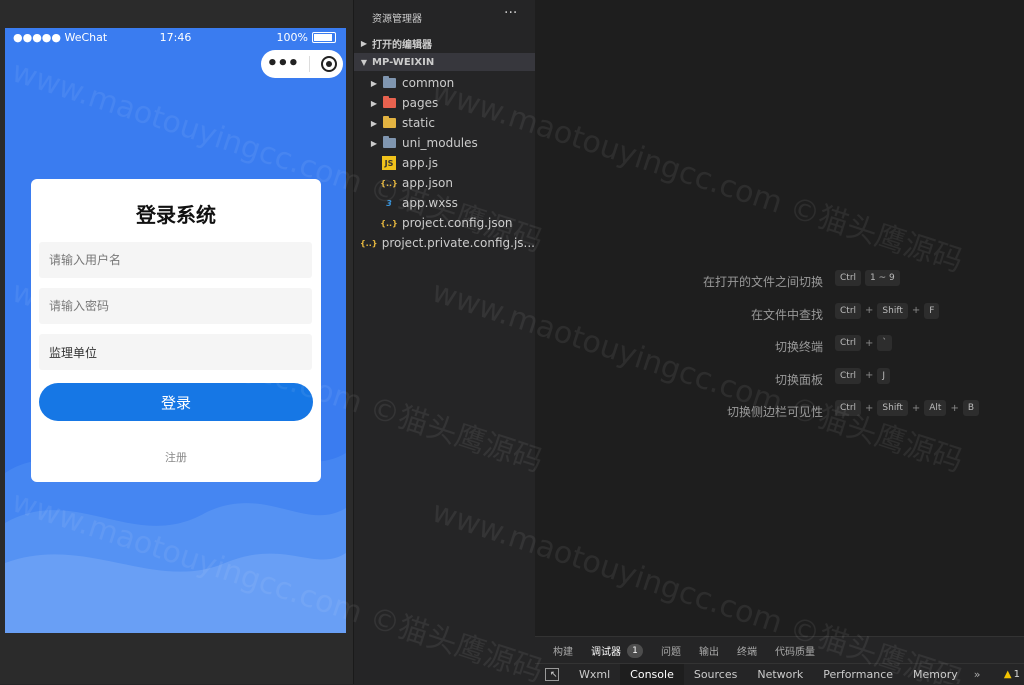  What do you see at coordinates (774, 412) in the screenshot?
I see `shortcut-label: 切换侧边栏可见性` at bounding box center [774, 412].